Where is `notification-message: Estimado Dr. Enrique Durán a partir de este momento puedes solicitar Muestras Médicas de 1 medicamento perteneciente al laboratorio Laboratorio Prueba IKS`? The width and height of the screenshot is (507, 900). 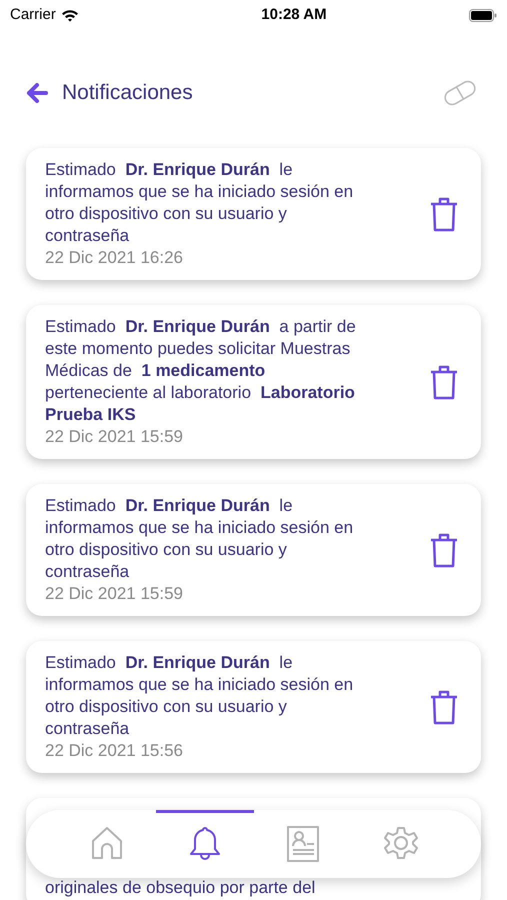 notification-message: Estimado Dr. Enrique Durán a partir de este momento puedes solicitar Muestras Médicas de 1 medicamento perteneciente al laboratorio Laboratorio Prueba IKS is located at coordinates (201, 371).